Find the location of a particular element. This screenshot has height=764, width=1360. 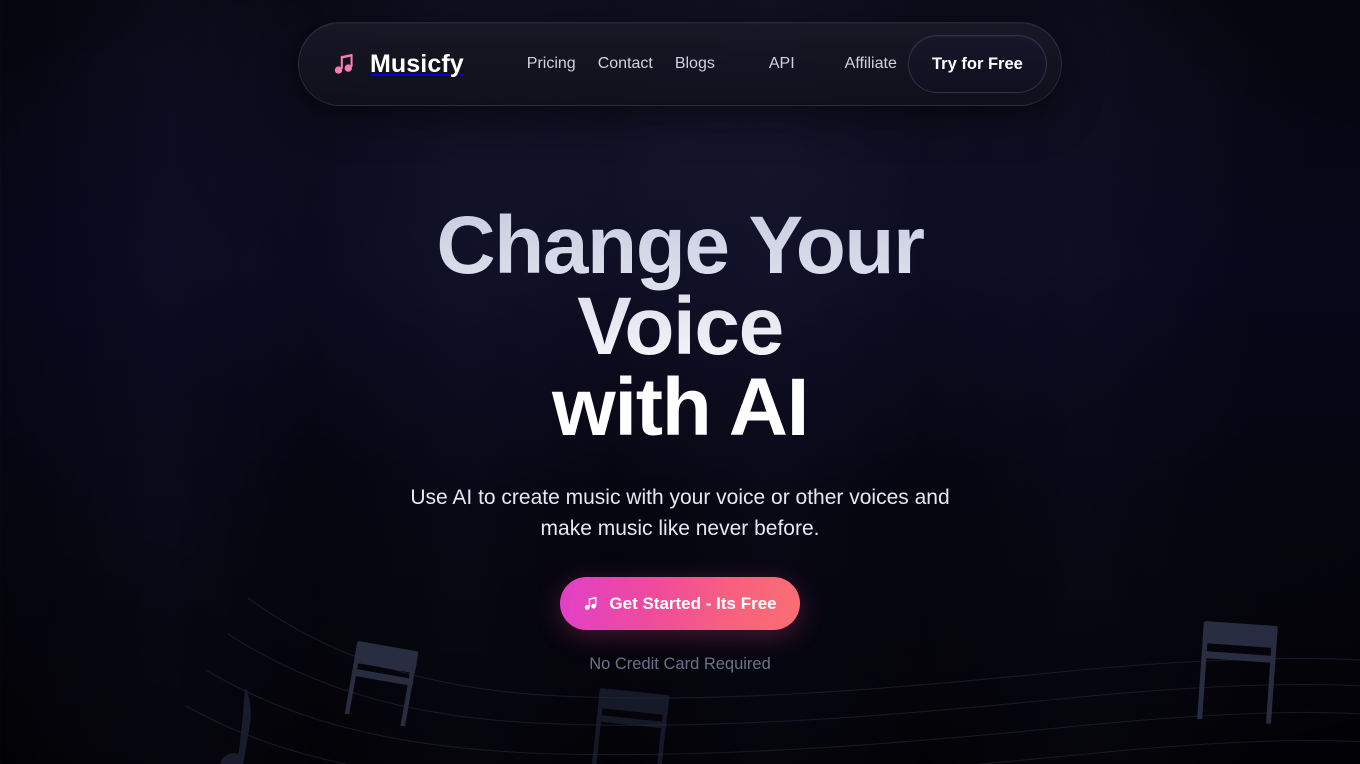

nav-item-blogs: Blogs is located at coordinates (695, 64).